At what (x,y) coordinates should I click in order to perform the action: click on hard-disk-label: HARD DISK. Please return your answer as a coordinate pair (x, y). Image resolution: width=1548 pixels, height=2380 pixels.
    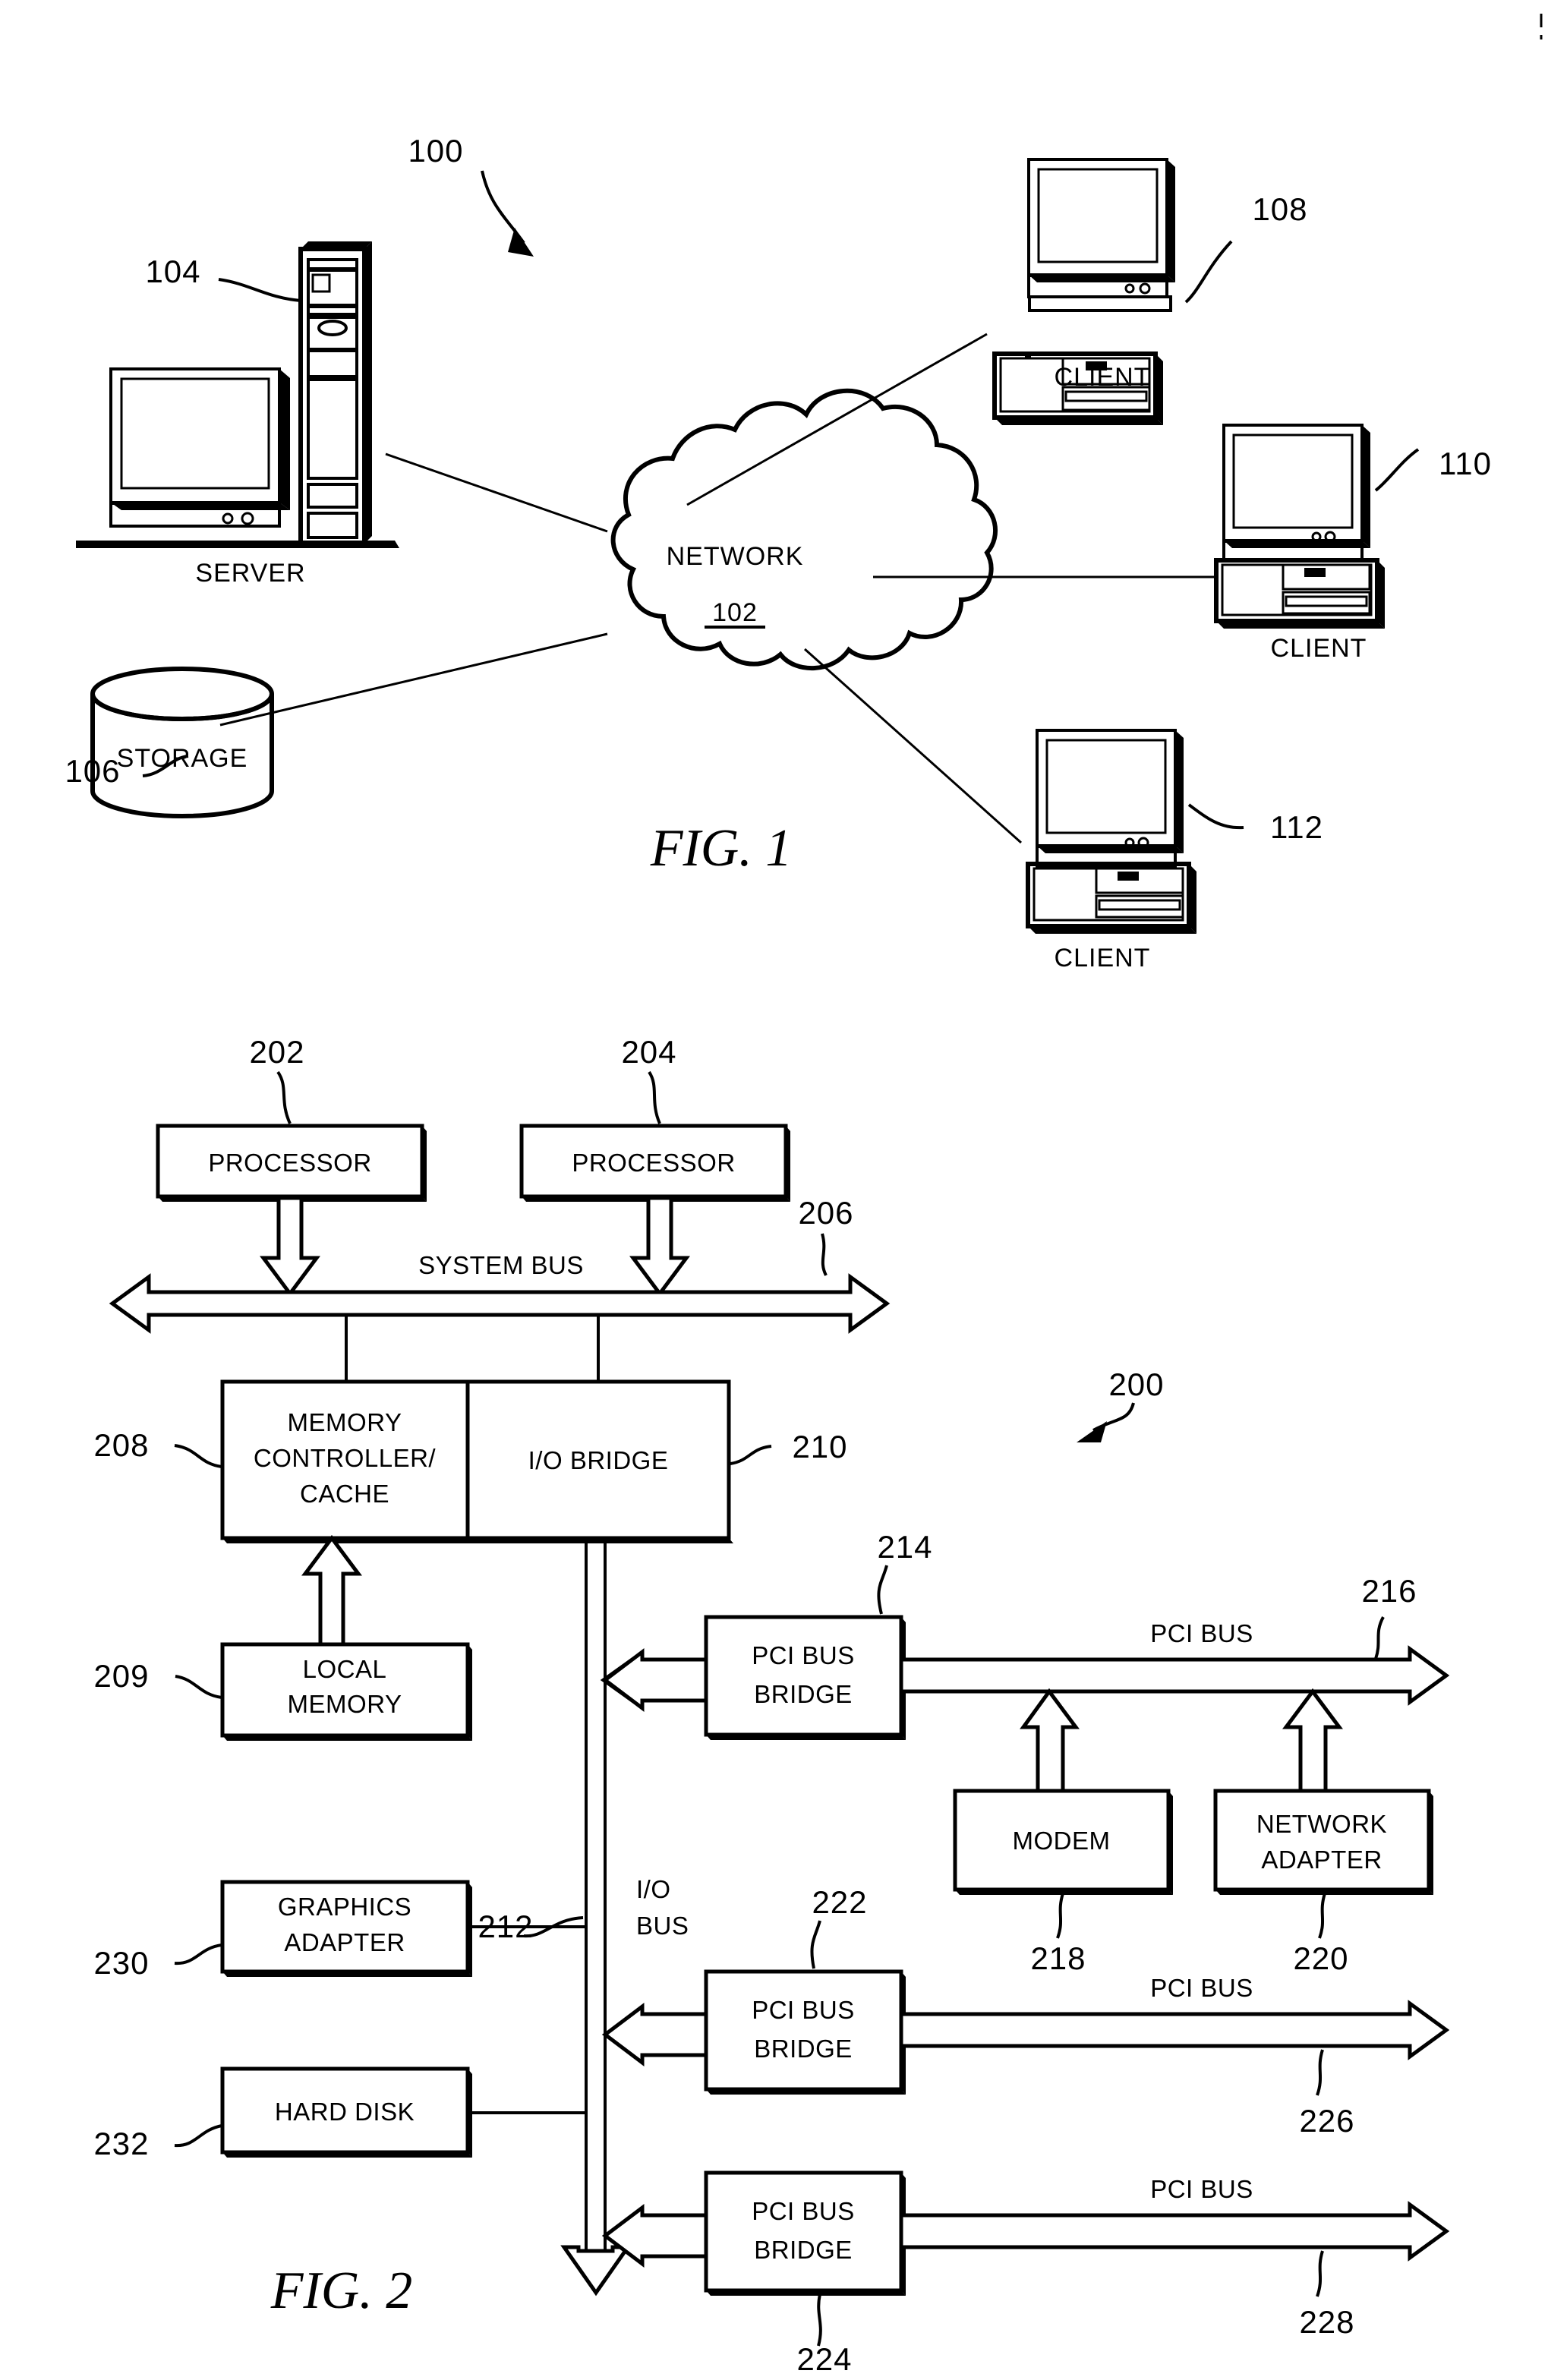
    Looking at the image, I should click on (345, 2112).